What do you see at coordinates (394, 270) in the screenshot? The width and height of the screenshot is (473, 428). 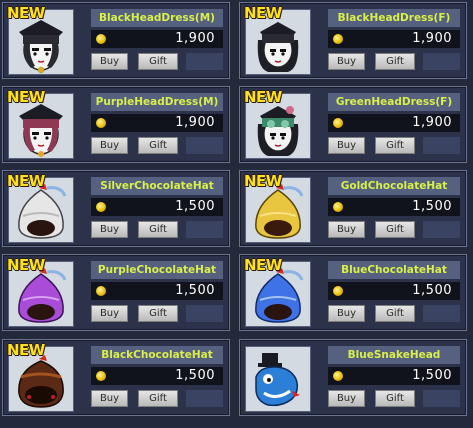 I see `item-name: BlueChocolateHat` at bounding box center [394, 270].